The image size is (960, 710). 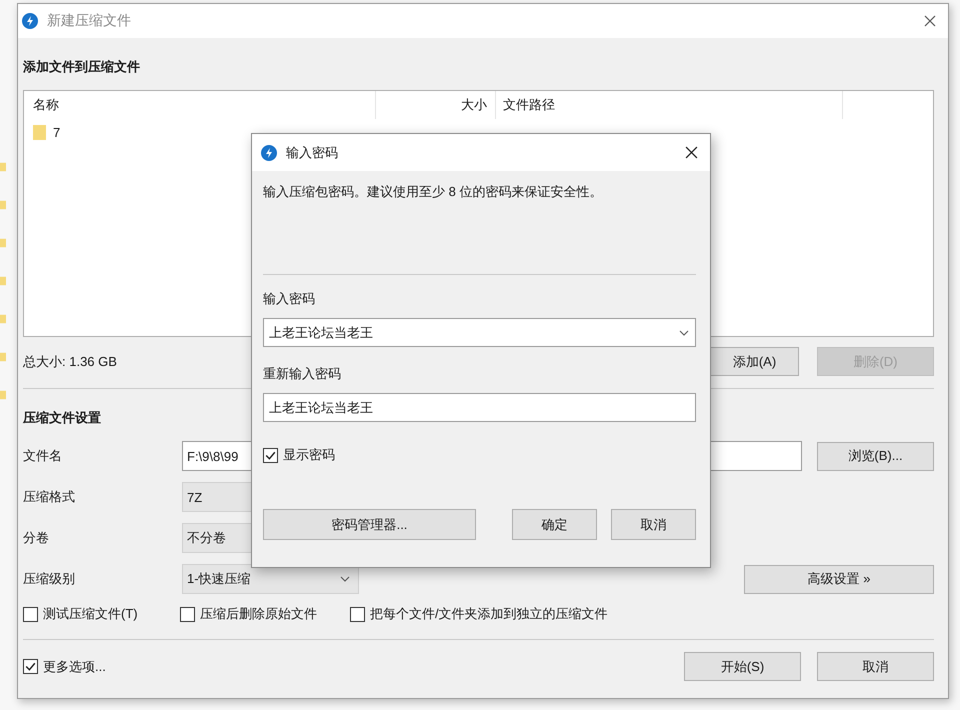 What do you see at coordinates (875, 666) in the screenshot?
I see `footer-button: 取消` at bounding box center [875, 666].